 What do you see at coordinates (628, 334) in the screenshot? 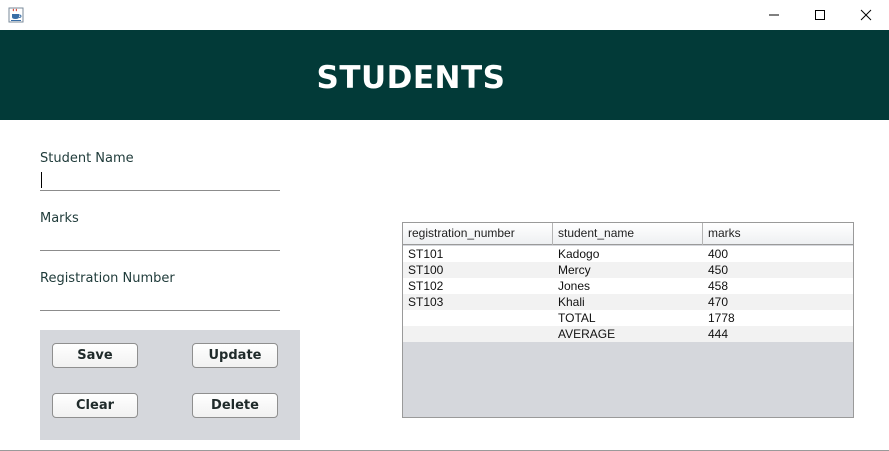
I see `table-row-average: AVERAGE 444` at bounding box center [628, 334].